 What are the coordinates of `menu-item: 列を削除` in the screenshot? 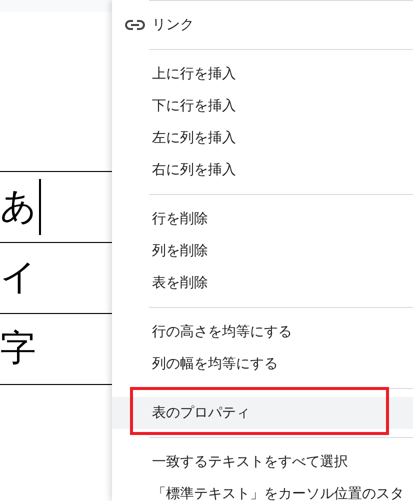 It's located at (262, 251).